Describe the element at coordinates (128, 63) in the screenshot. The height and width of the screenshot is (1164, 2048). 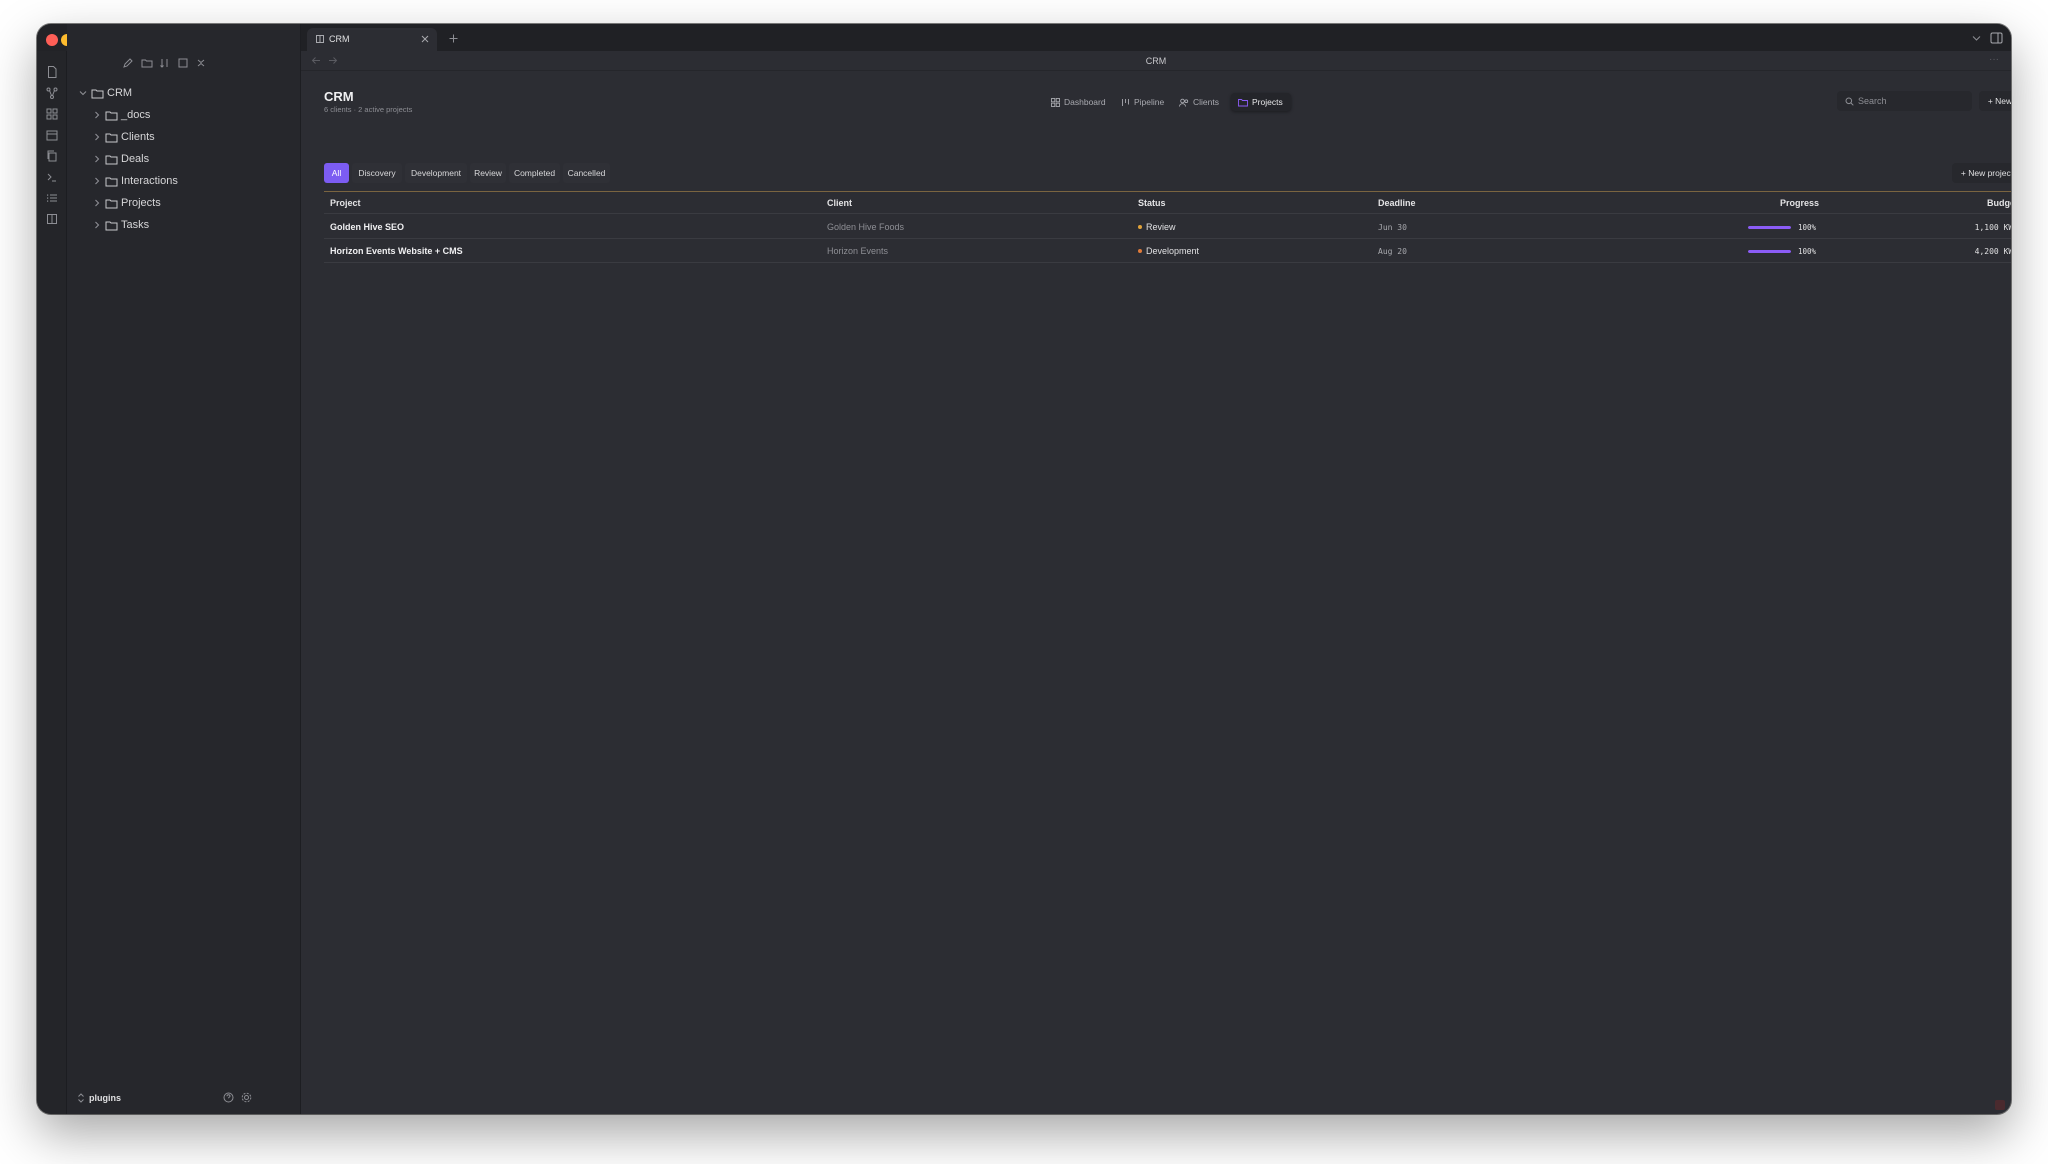
I see `new-note-icon` at that location.